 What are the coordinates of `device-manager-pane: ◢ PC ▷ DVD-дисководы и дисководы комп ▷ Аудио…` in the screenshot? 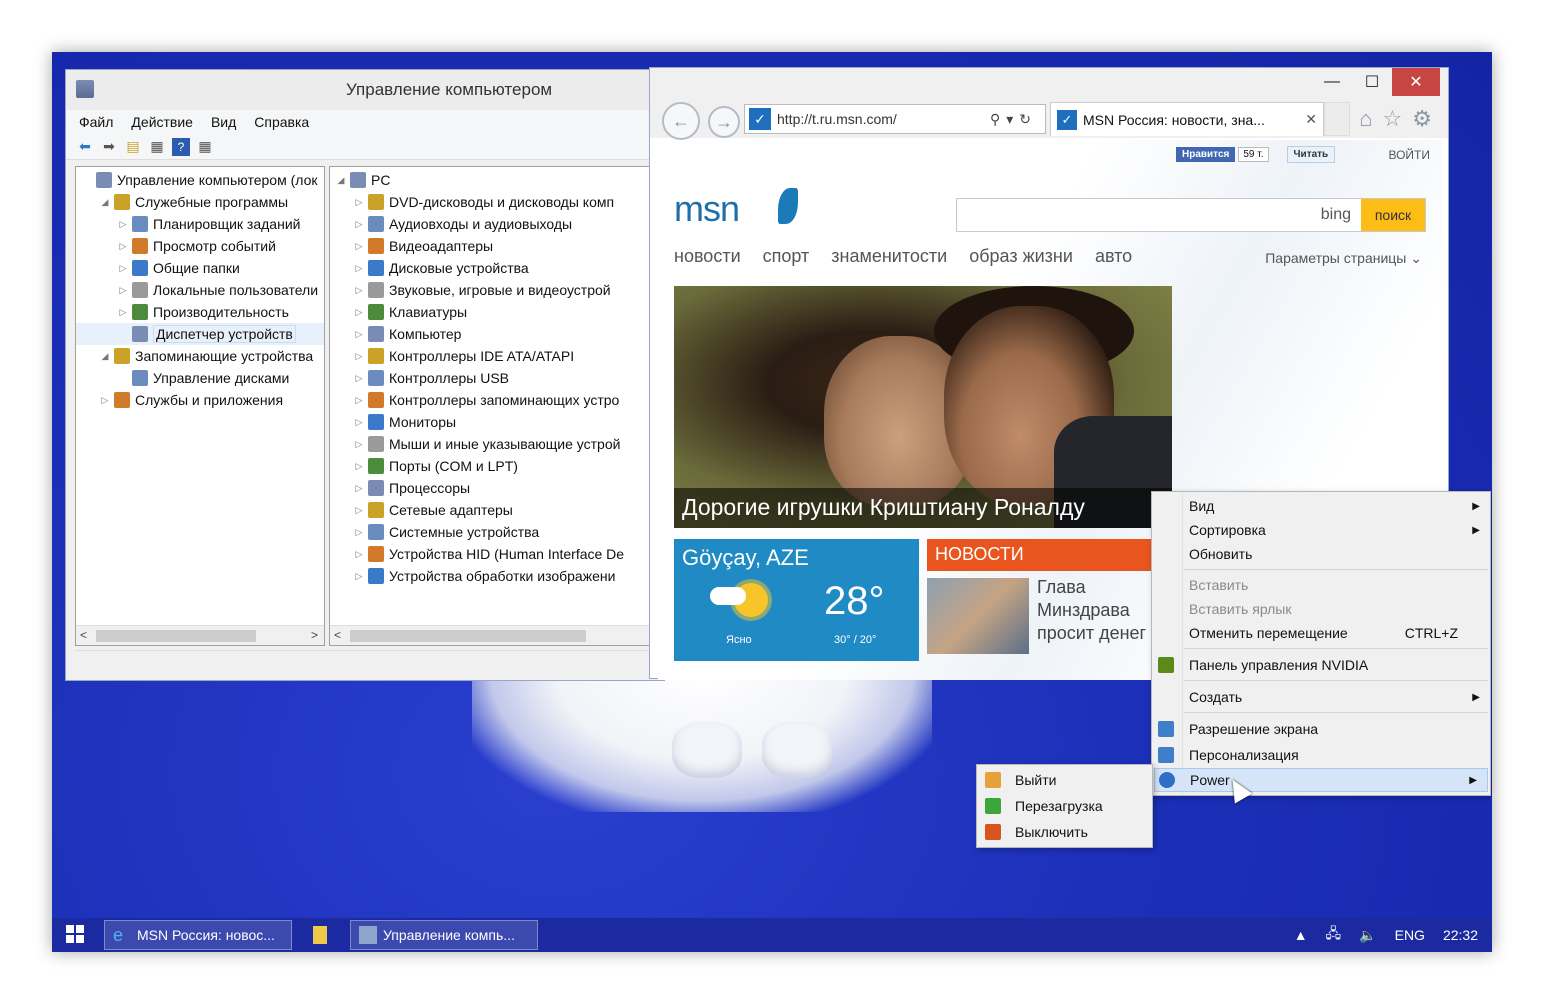 It's located at (497, 406).